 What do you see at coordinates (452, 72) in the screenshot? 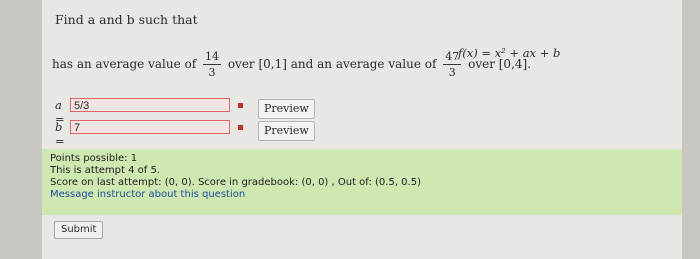
I see `fraction-2-denominator: 3` at bounding box center [452, 72].